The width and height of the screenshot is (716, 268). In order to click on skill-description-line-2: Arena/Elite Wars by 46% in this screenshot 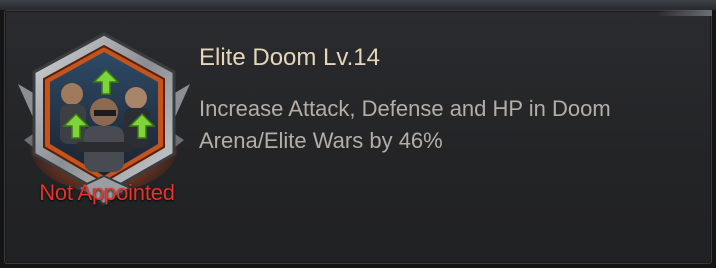, I will do `click(321, 140)`.